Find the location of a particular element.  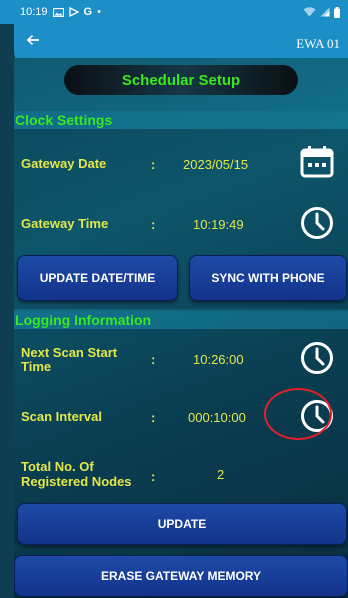

gateway-date-colon: : is located at coordinates (153, 164).